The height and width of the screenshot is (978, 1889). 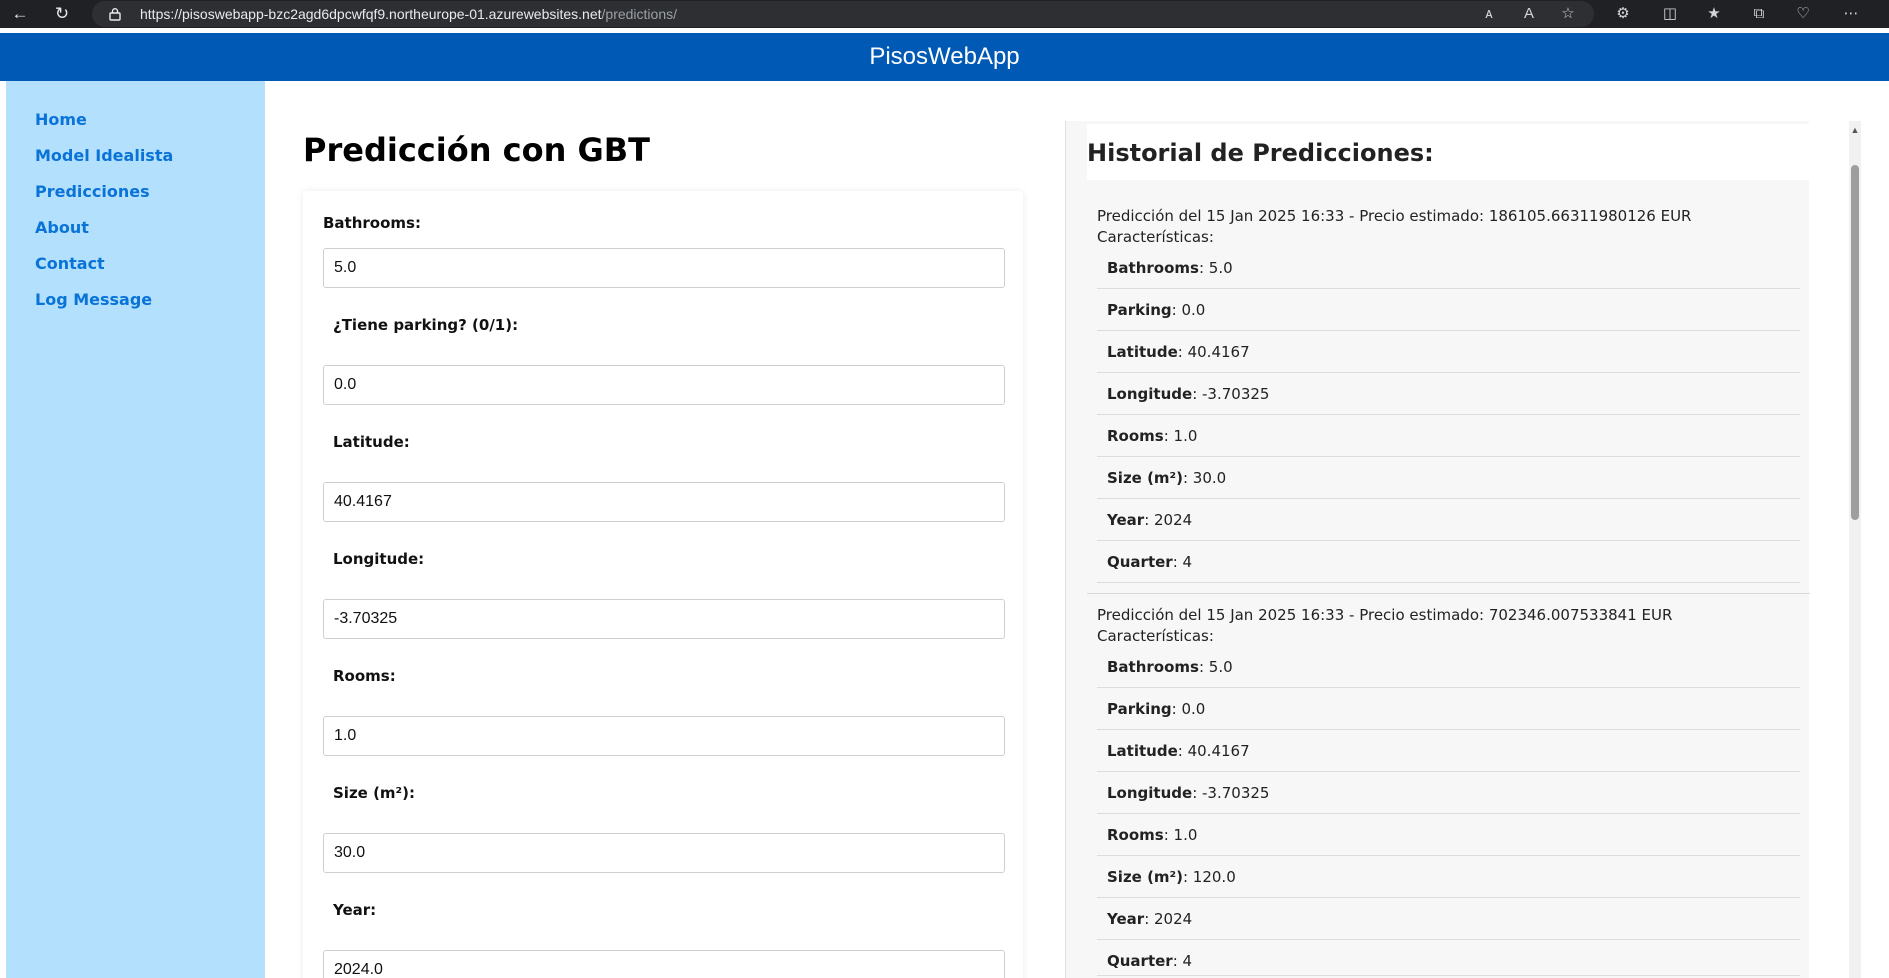 What do you see at coordinates (104, 155) in the screenshot?
I see `sidebar-item-model-idealista: Model Idealista` at bounding box center [104, 155].